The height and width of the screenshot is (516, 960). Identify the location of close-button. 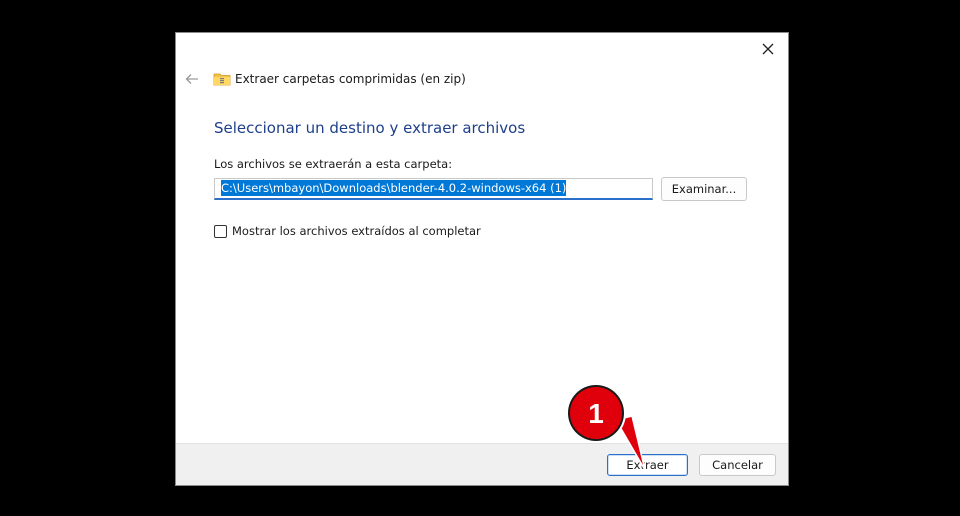
(768, 49).